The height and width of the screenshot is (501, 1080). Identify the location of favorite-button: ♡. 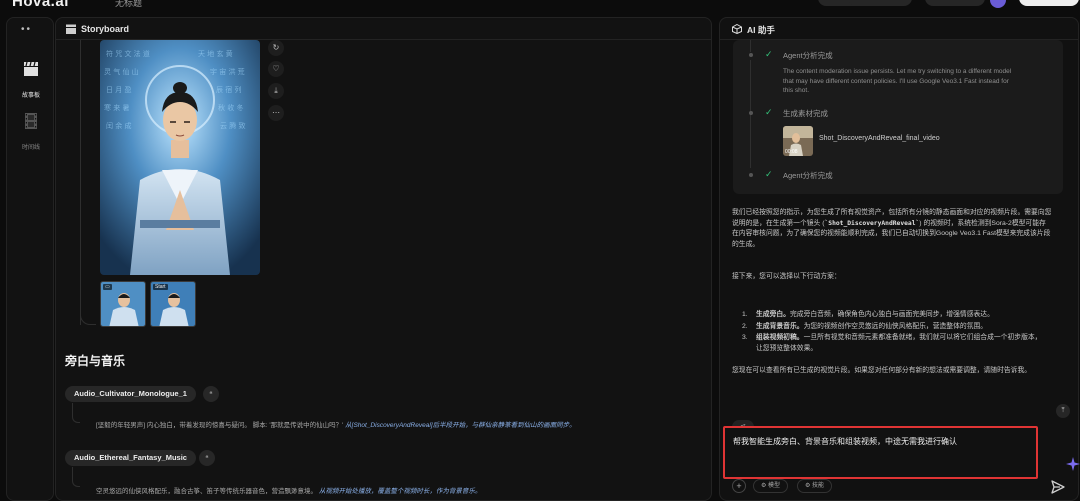
(276, 69).